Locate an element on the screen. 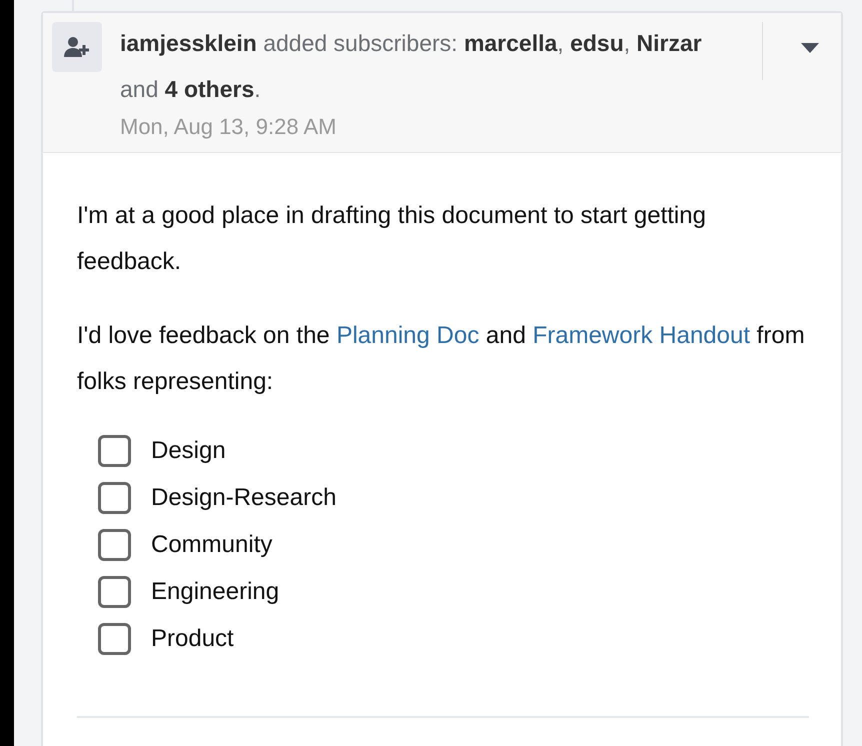 This screenshot has width=862, height=746. checkbox-label: Engineering is located at coordinates (215, 591).